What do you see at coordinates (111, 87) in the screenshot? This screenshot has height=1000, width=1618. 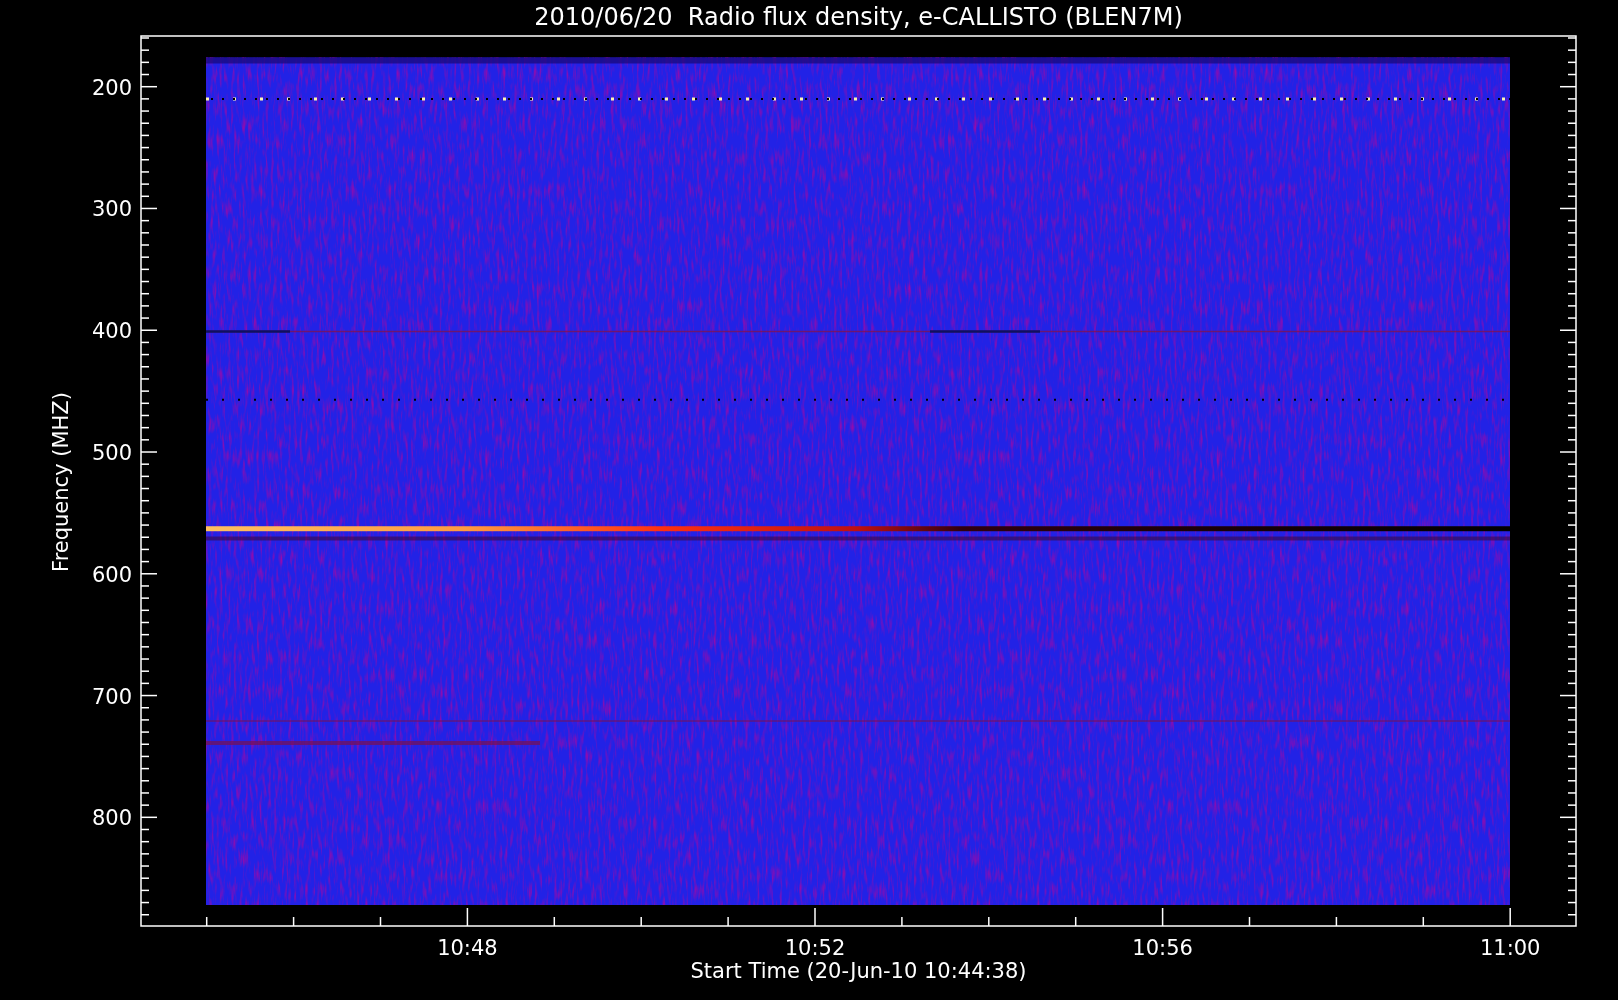 I see `y-tick-label: 200` at bounding box center [111, 87].